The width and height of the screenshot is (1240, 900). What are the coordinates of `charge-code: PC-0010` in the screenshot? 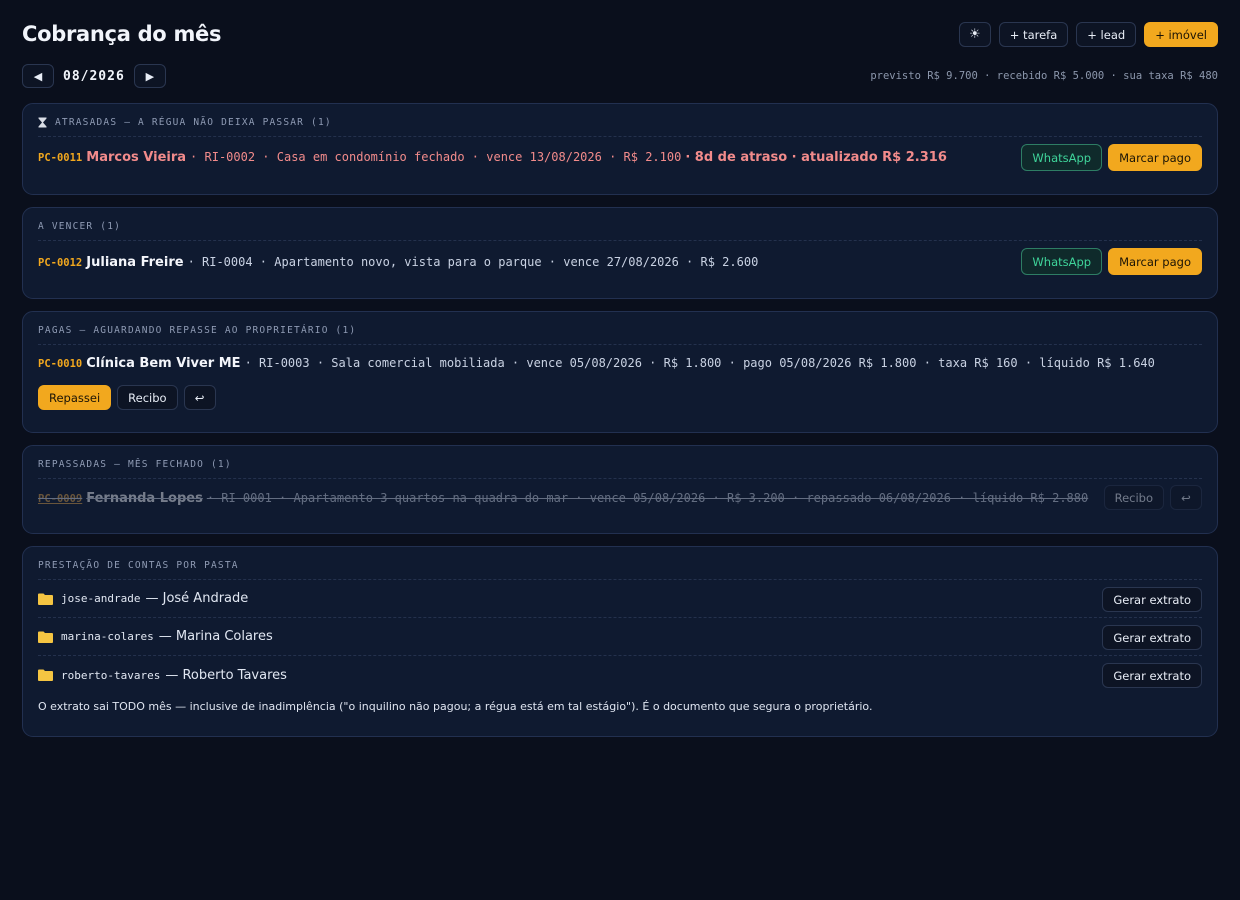 It's located at (60, 363).